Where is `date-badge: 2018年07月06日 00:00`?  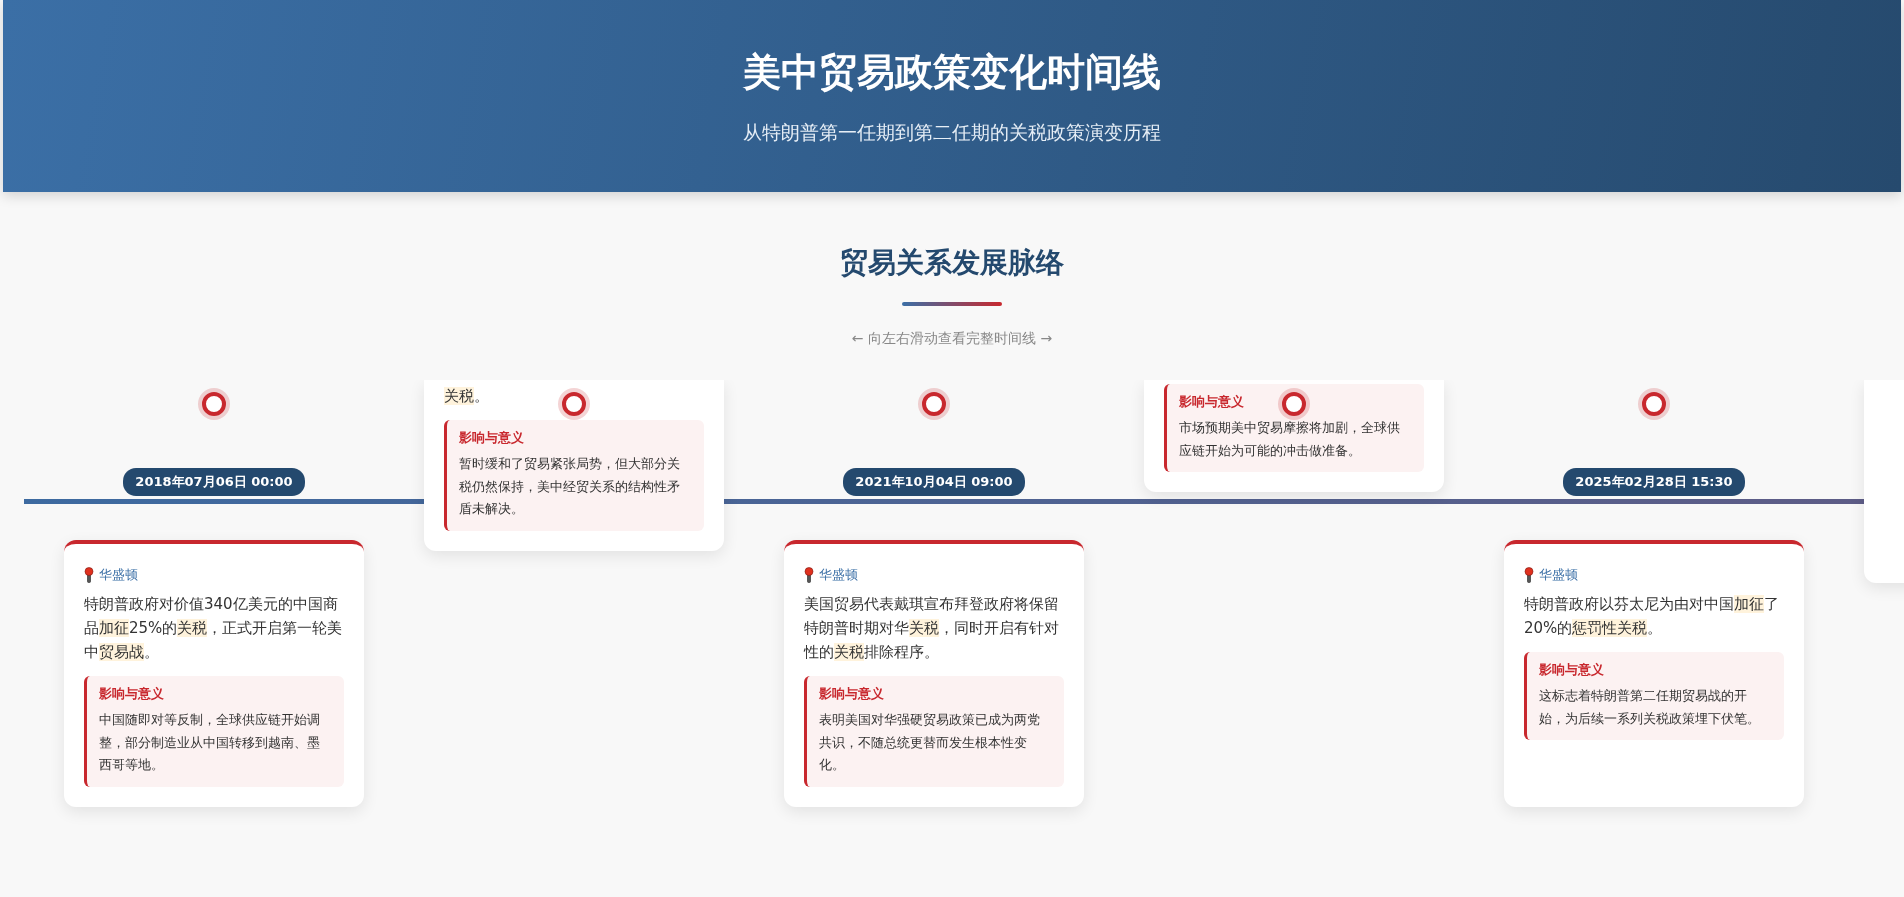
date-badge: 2018年07月06日 00:00 is located at coordinates (214, 482).